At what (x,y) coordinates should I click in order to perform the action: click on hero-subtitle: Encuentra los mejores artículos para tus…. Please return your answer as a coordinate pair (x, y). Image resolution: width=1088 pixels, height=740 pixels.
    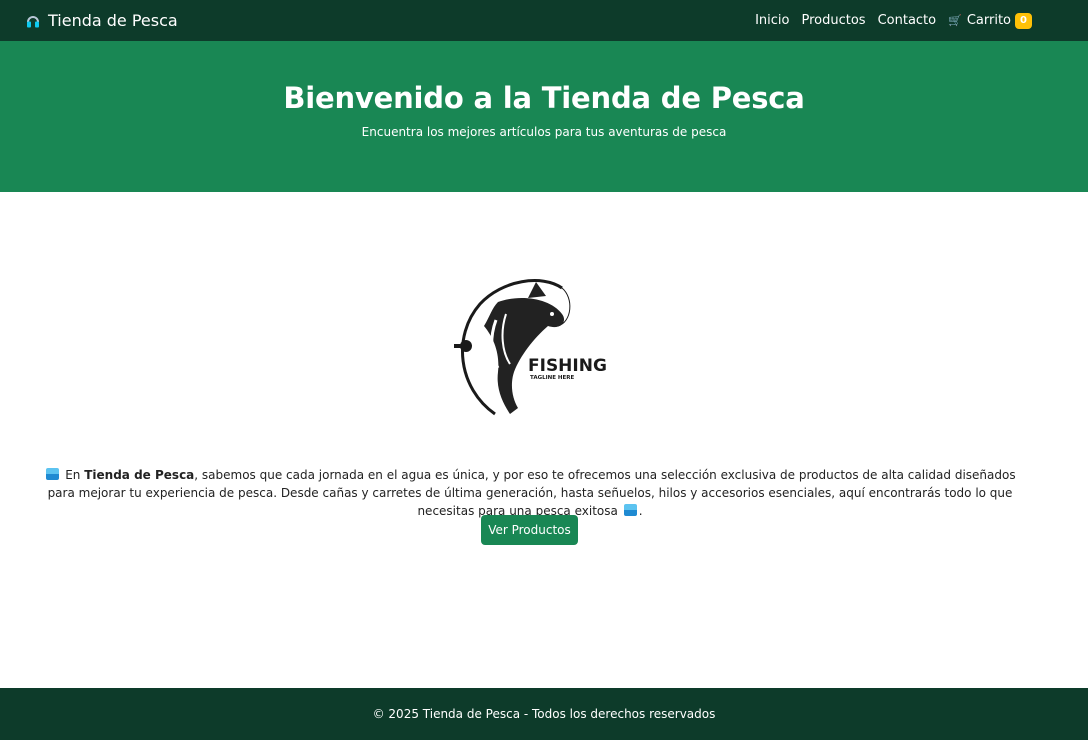
    Looking at the image, I should click on (544, 132).